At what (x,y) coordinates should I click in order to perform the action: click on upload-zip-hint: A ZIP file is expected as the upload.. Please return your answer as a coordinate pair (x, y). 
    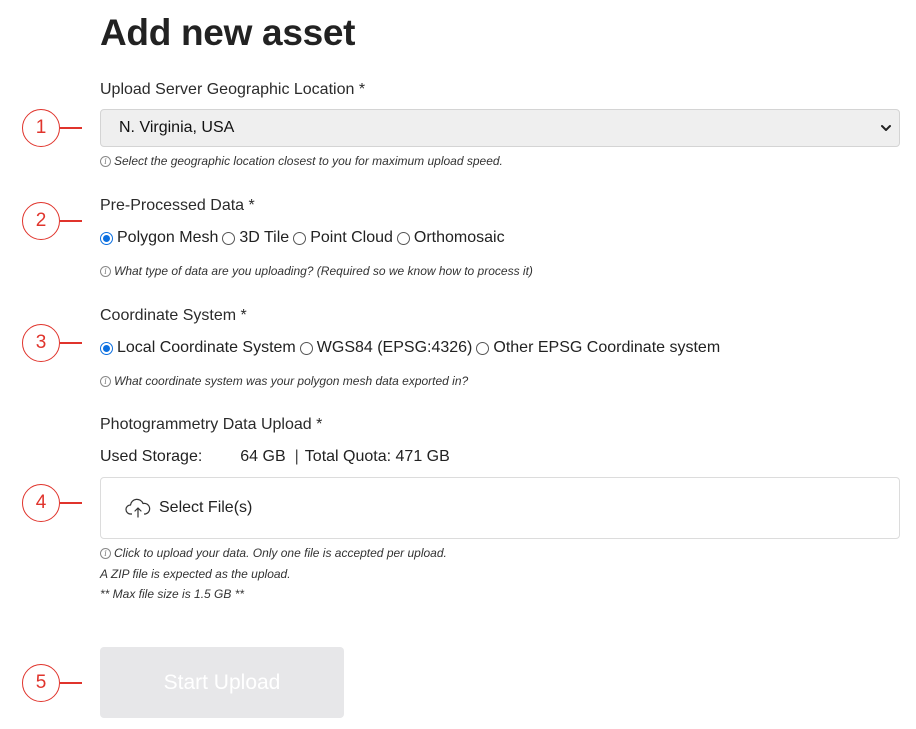
    Looking at the image, I should click on (195, 574).